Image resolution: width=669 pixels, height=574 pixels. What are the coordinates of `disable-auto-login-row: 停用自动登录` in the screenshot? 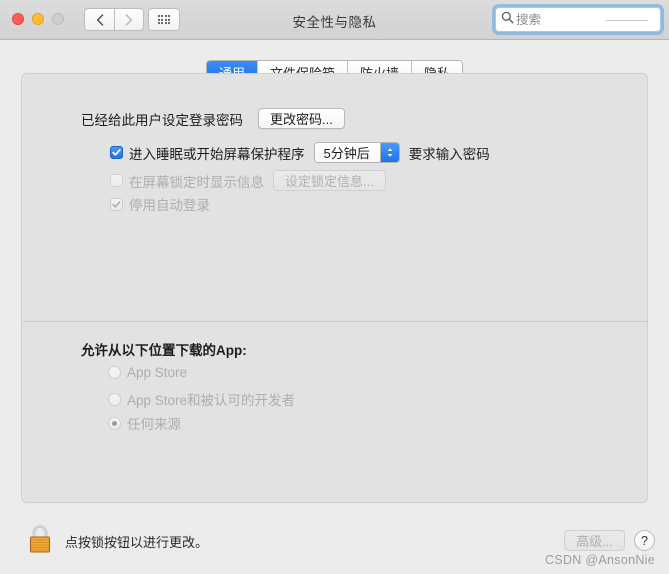 It's located at (160, 204).